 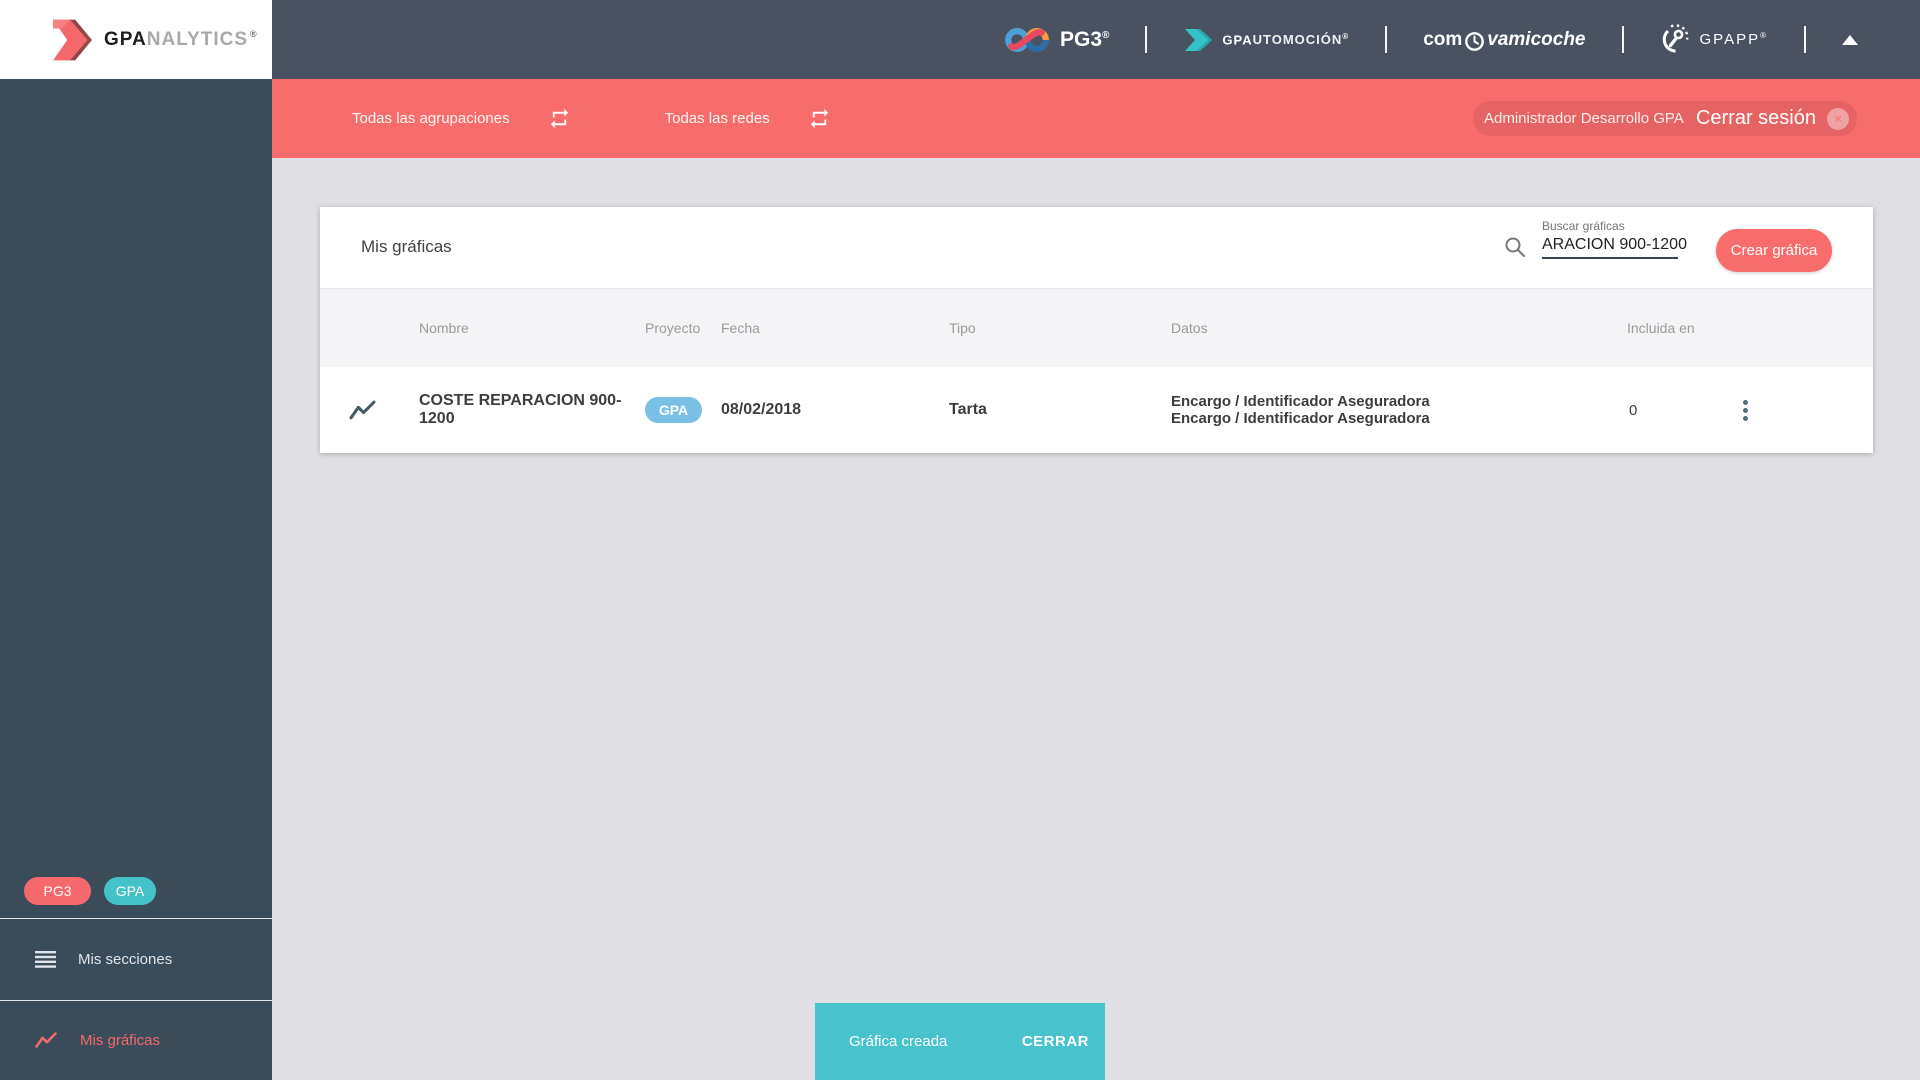 I want to click on app-logo: GPANALYTICS ®, so click(x=136, y=39).